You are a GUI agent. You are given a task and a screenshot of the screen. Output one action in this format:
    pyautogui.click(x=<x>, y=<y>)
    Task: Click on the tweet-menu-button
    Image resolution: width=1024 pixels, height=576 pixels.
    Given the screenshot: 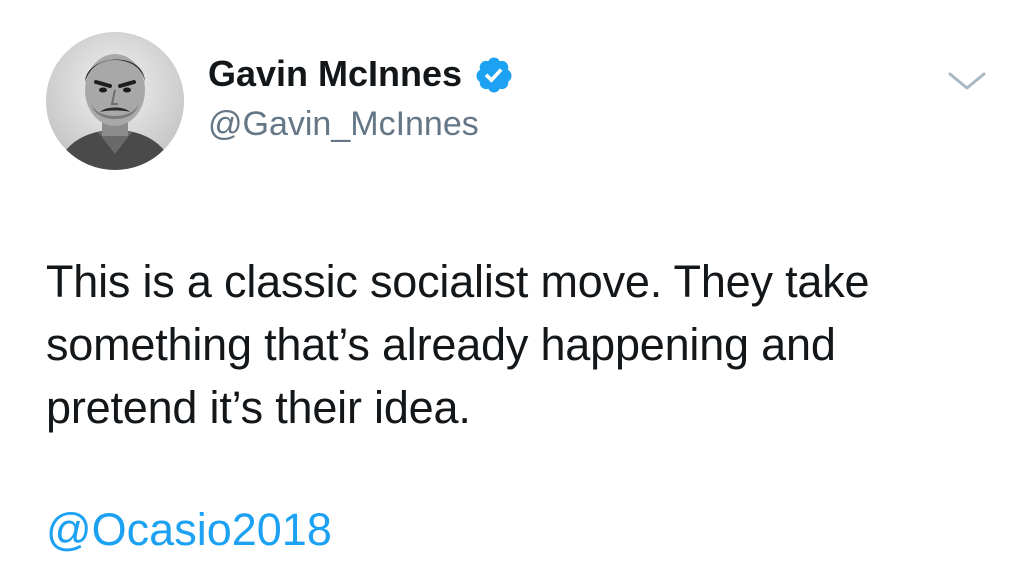 What is the action you would take?
    pyautogui.click(x=967, y=81)
    